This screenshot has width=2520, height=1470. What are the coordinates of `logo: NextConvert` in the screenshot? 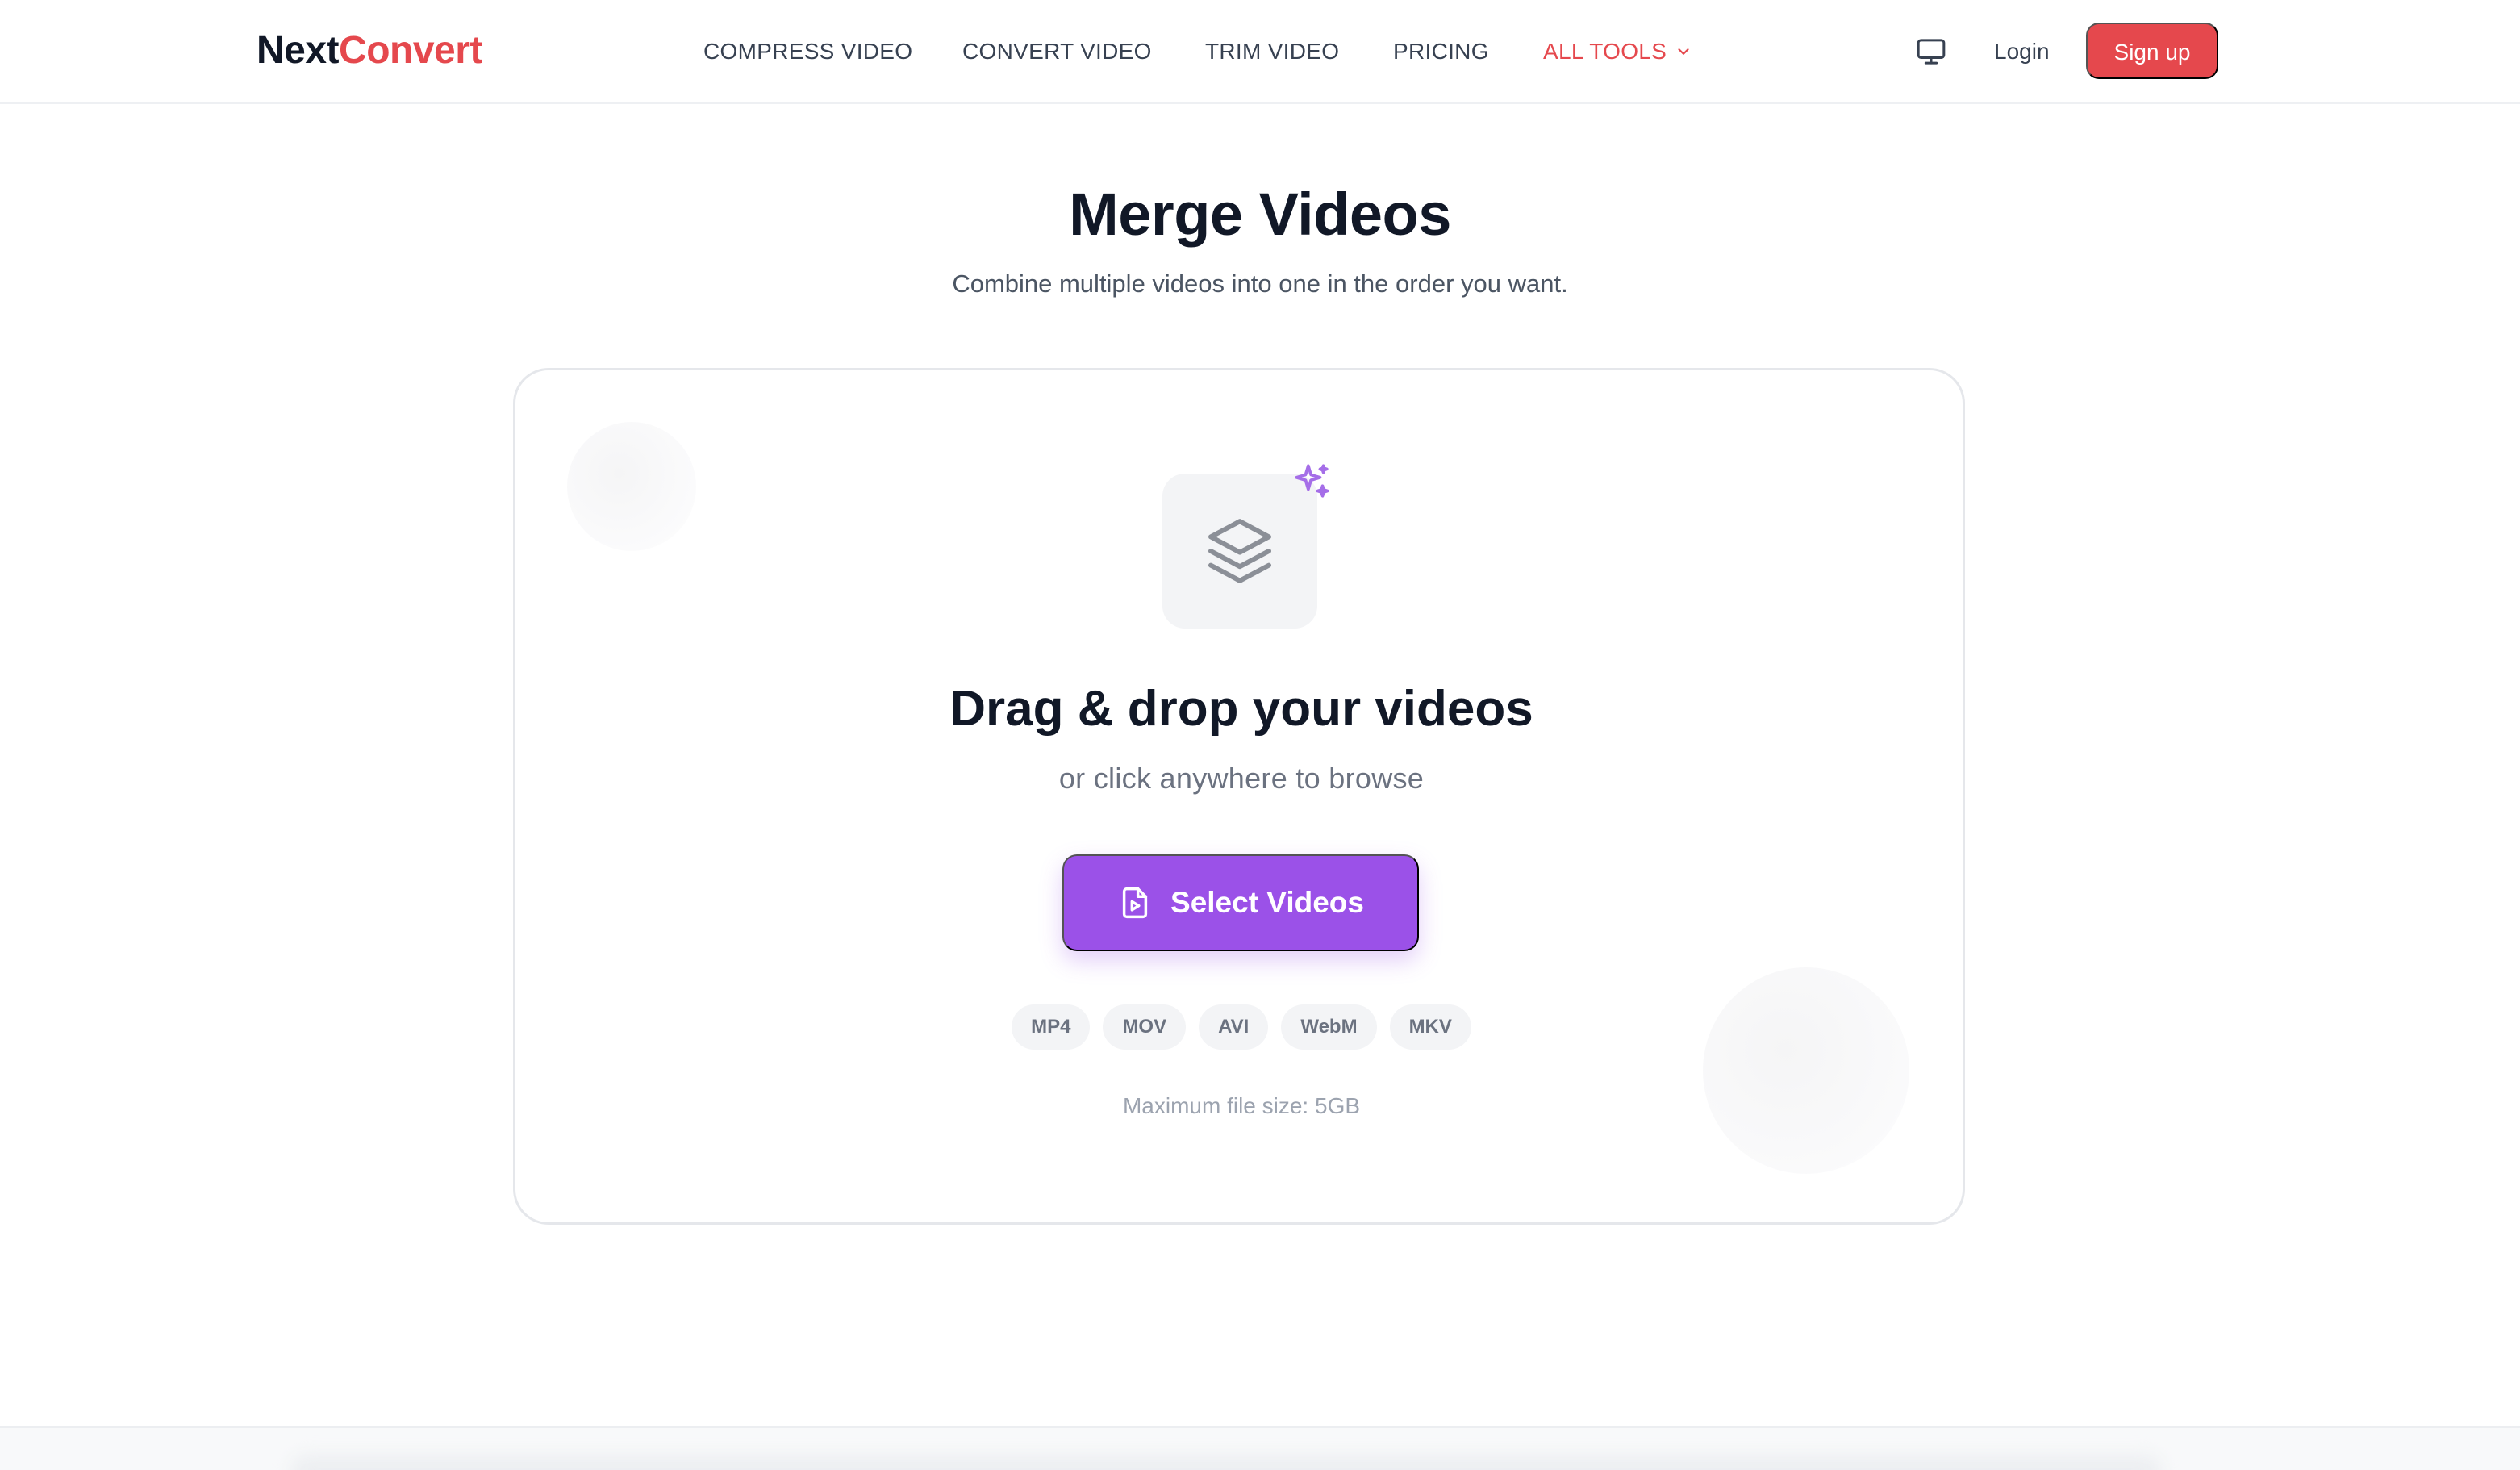 It's located at (369, 50).